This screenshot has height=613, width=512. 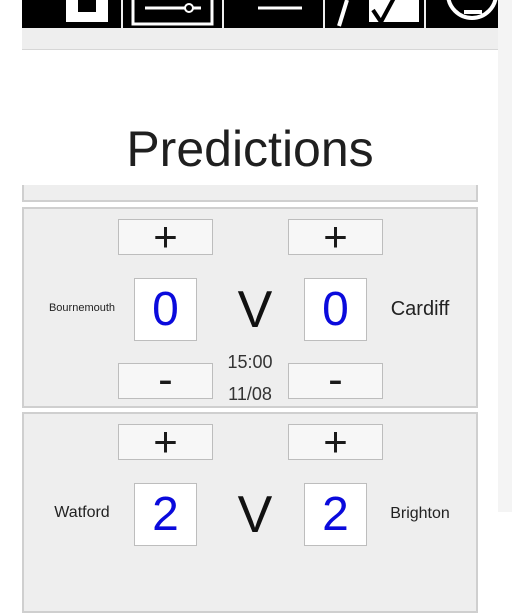 What do you see at coordinates (420, 309) in the screenshot?
I see `away-team-name: Cardiff` at bounding box center [420, 309].